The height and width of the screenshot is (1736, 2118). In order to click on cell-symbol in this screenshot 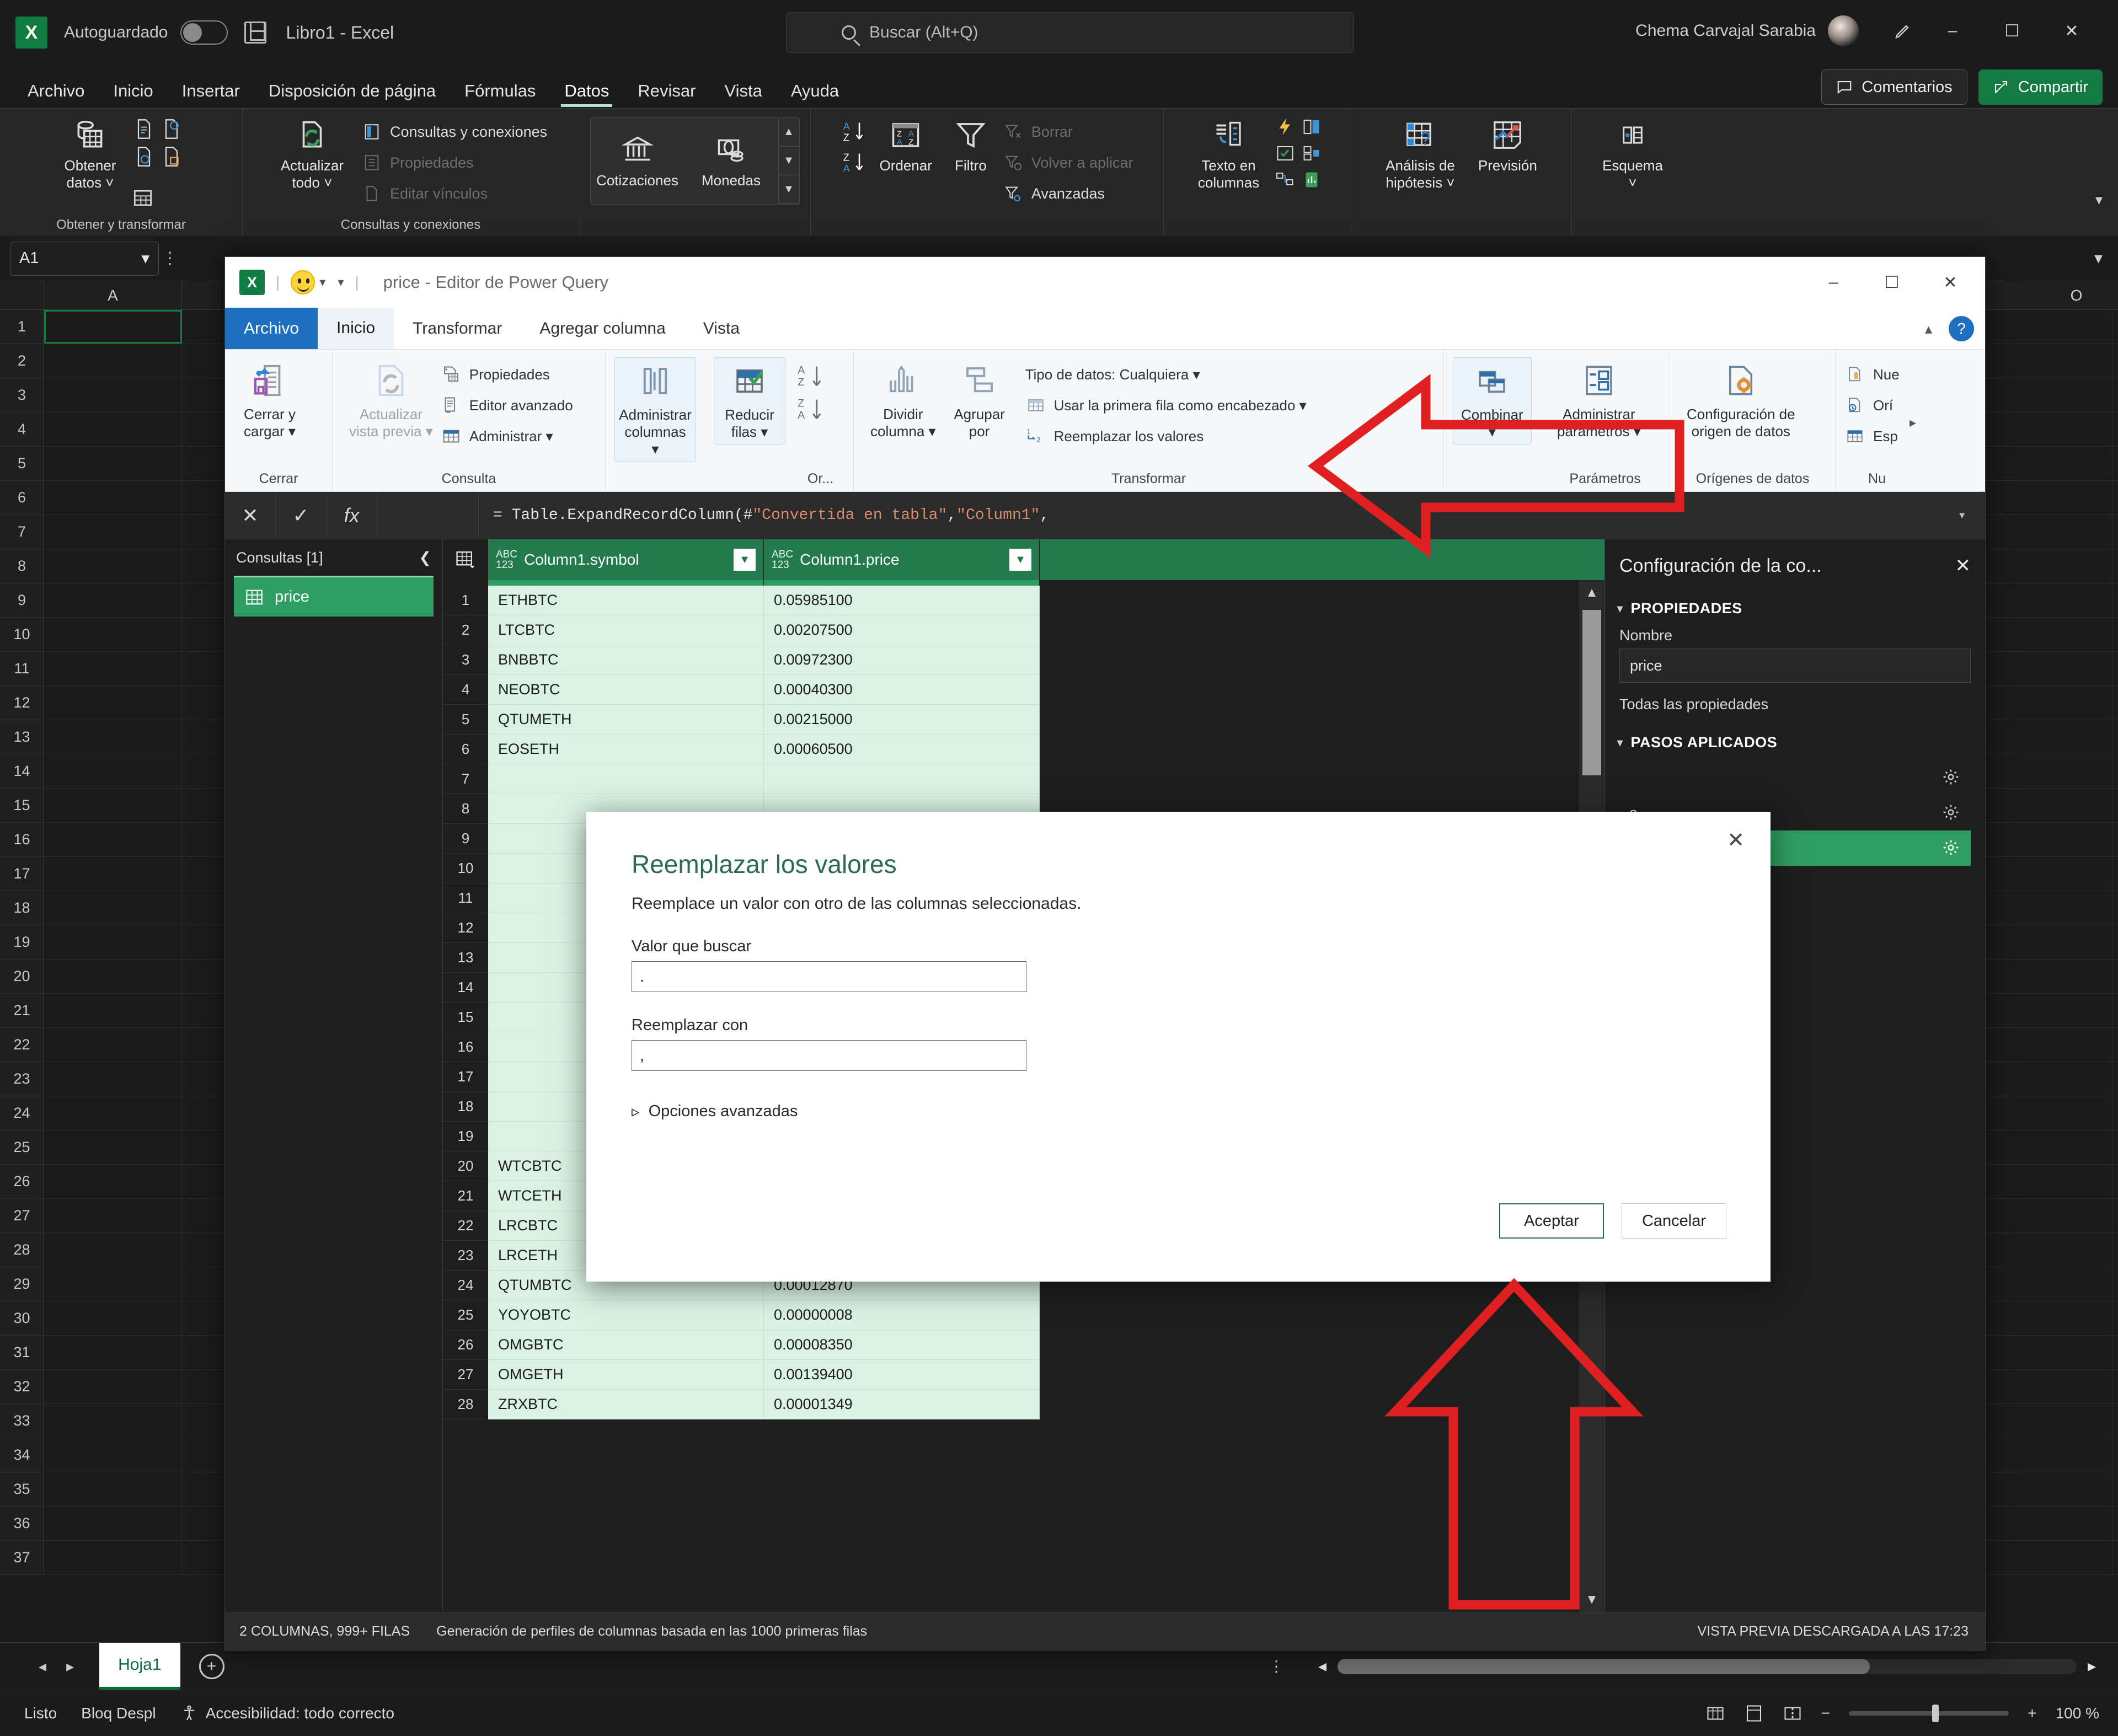, I will do `click(626, 779)`.